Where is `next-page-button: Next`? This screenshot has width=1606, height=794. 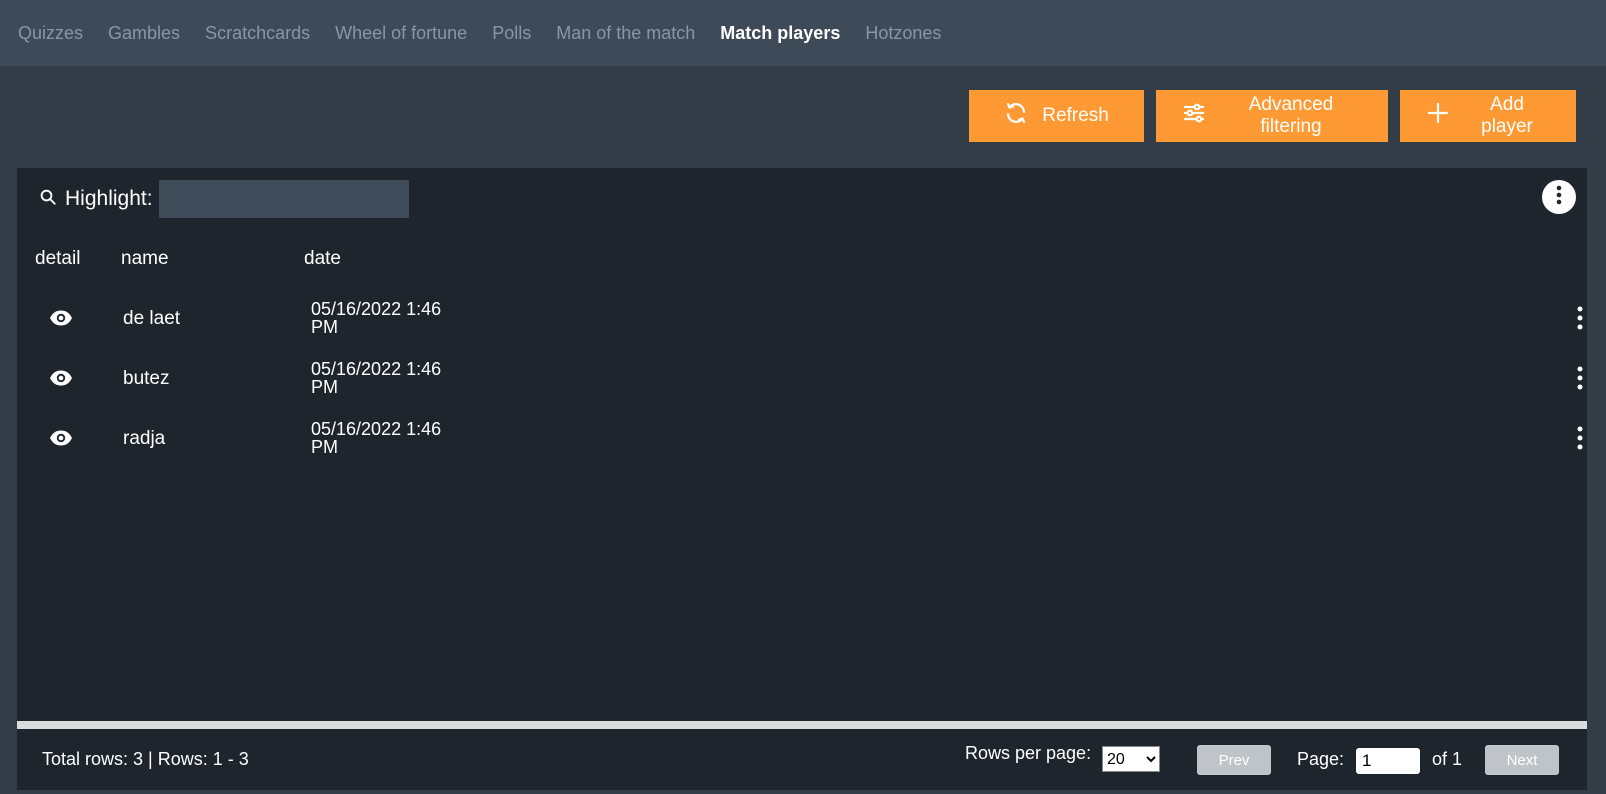
next-page-button: Next is located at coordinates (1522, 760).